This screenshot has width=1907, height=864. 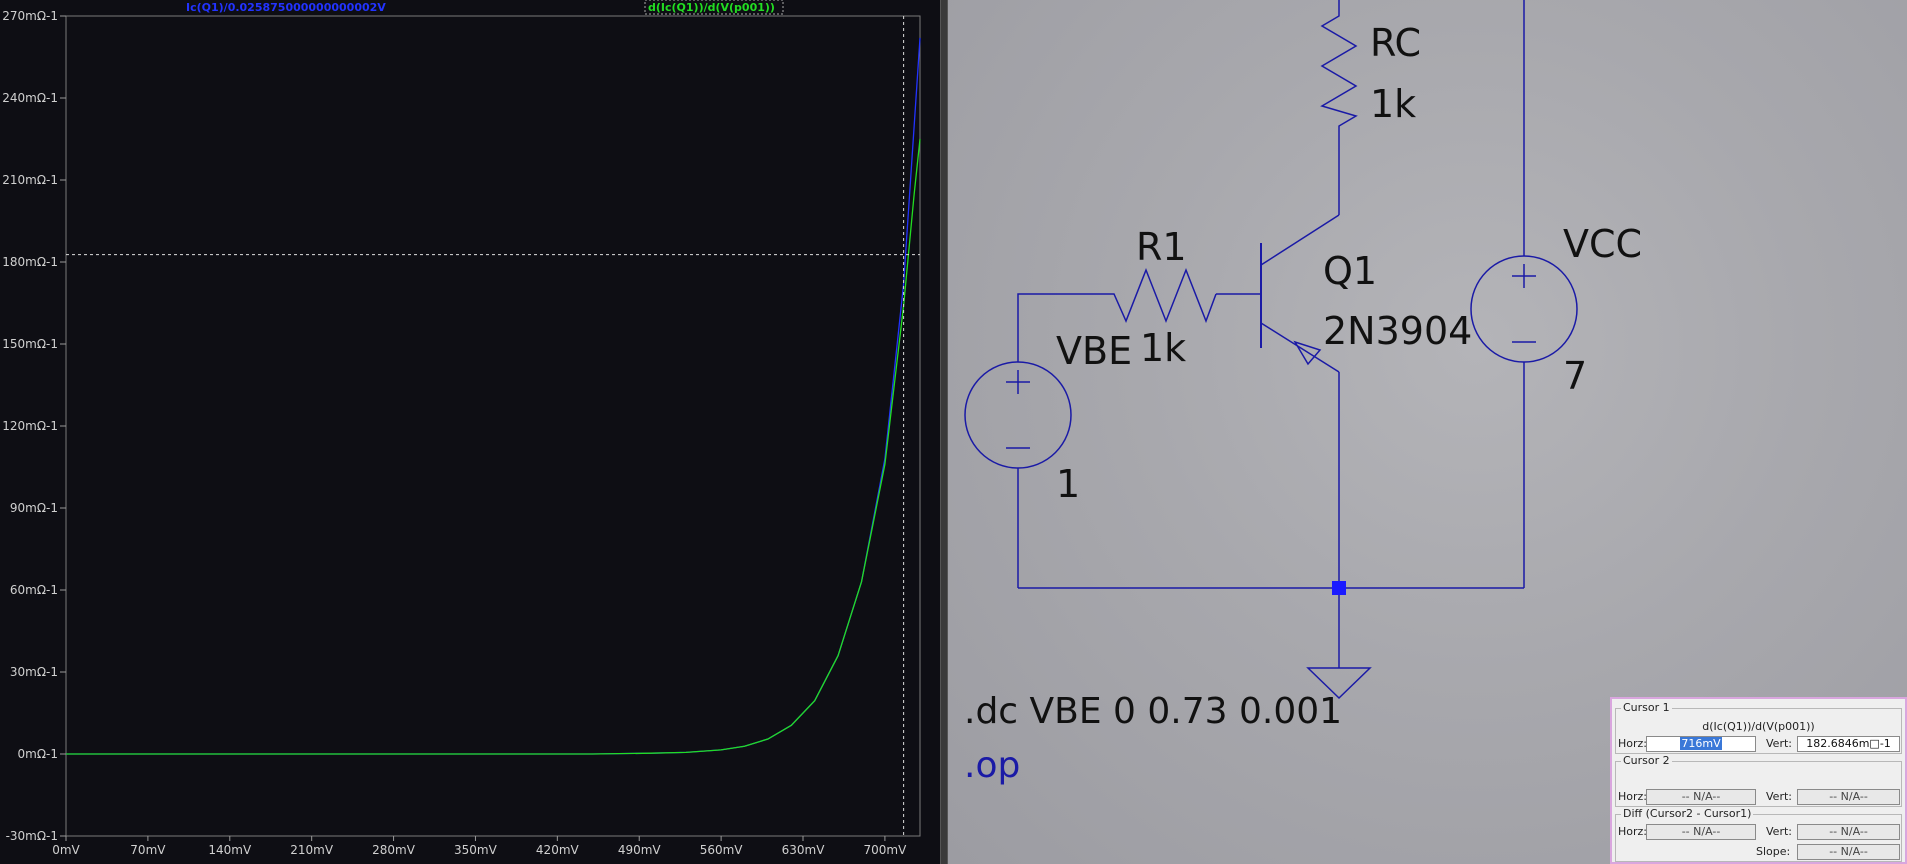 I want to click on cursor2-horz-label: Horz:, so click(x=1633, y=796).